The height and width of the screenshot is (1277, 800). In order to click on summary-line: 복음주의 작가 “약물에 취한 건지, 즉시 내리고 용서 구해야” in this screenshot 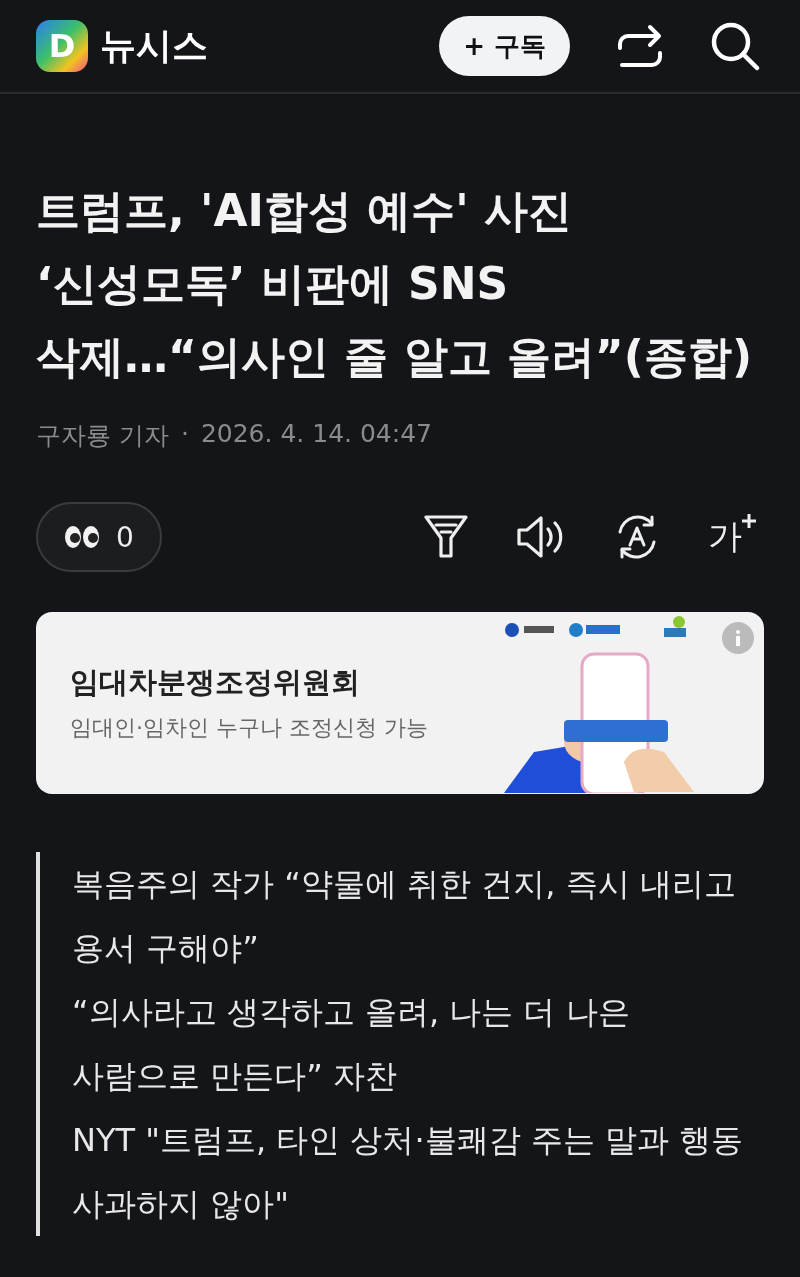, I will do `click(404, 916)`.